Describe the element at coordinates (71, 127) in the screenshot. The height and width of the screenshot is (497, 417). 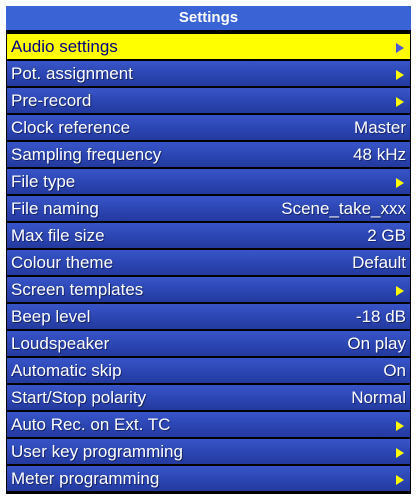
I see `menu-item-label: Clock reference` at that location.